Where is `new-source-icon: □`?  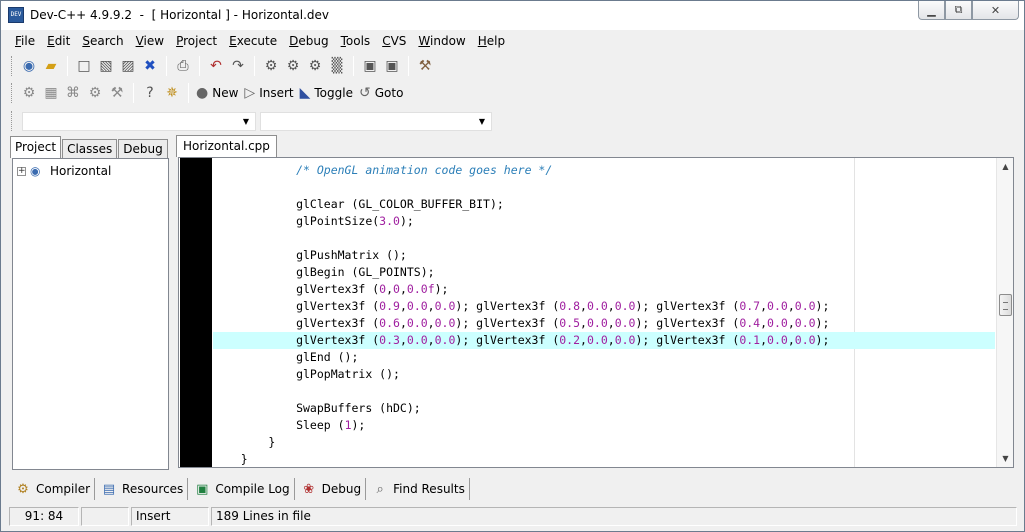
new-source-icon: □ is located at coordinates (84, 66).